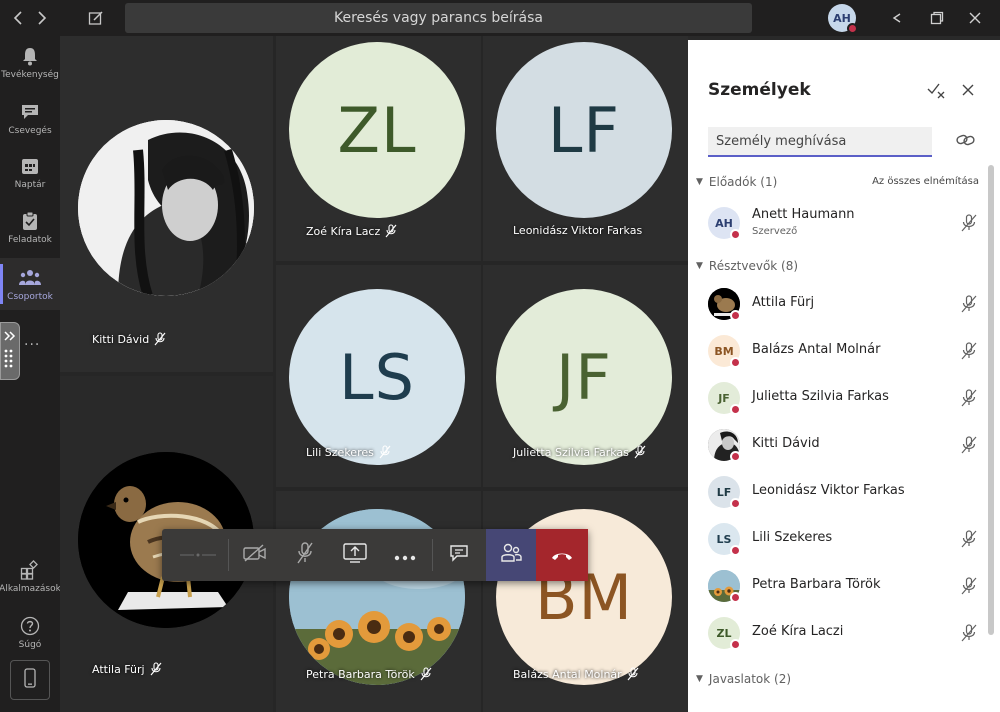 Image resolution: width=1000 pixels, height=712 pixels. I want to click on video-tile: Kitti Dávid, so click(166, 204).